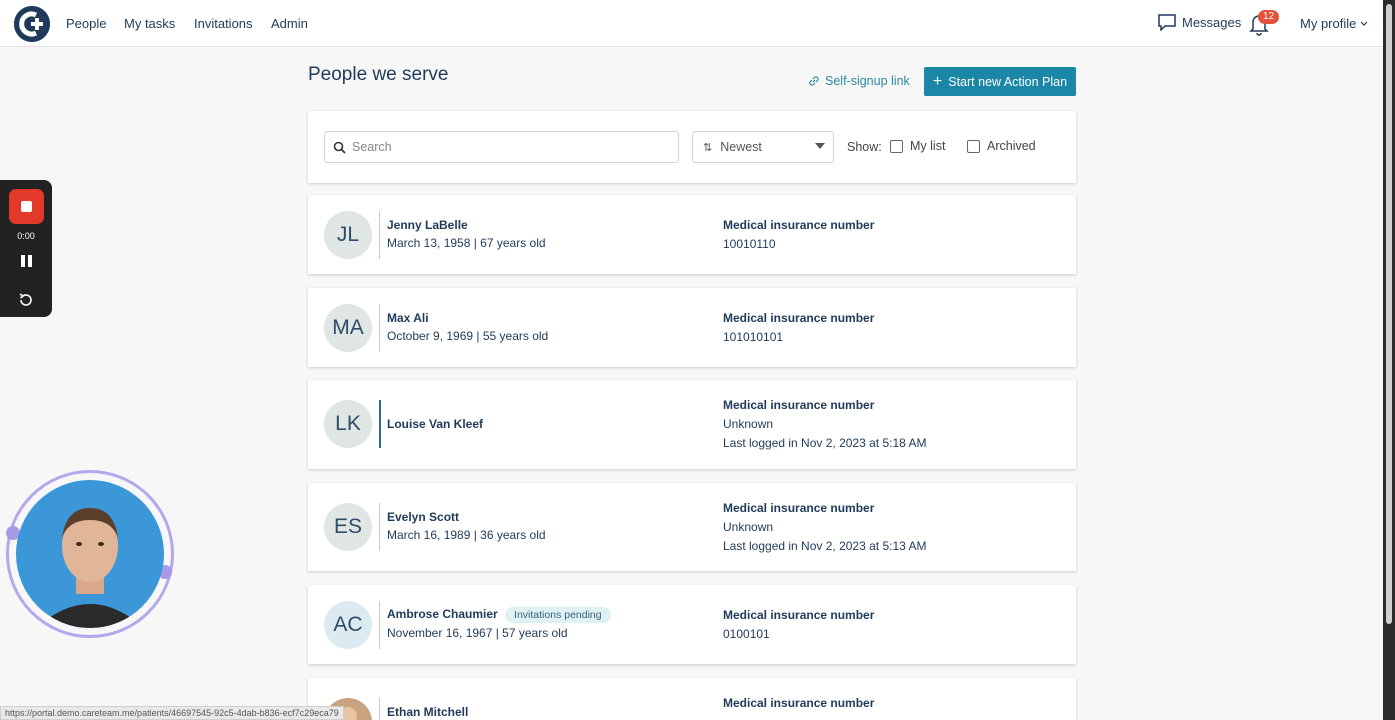 The height and width of the screenshot is (720, 1395). I want to click on my-list-label: My list, so click(928, 146).